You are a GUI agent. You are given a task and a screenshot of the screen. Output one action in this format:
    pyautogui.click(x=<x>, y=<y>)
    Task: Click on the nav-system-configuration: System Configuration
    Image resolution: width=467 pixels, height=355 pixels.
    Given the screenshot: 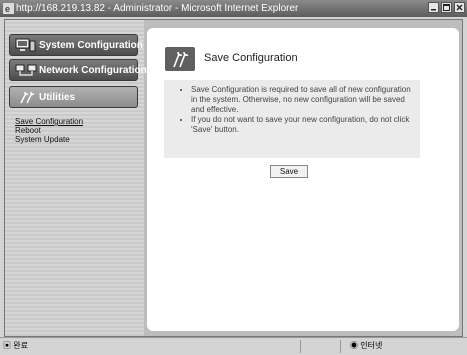 What is the action you would take?
    pyautogui.click(x=76, y=45)
    